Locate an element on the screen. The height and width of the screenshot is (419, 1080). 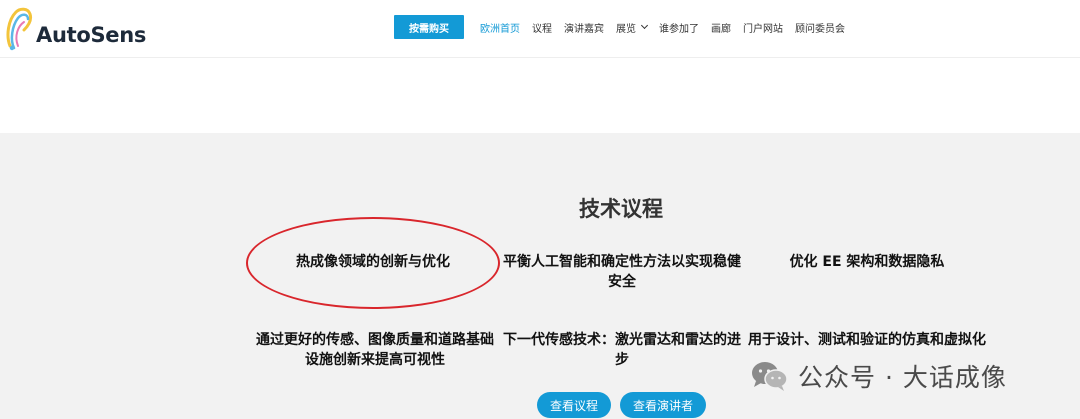
nav-item-label: 谁参加了 is located at coordinates (679, 29).